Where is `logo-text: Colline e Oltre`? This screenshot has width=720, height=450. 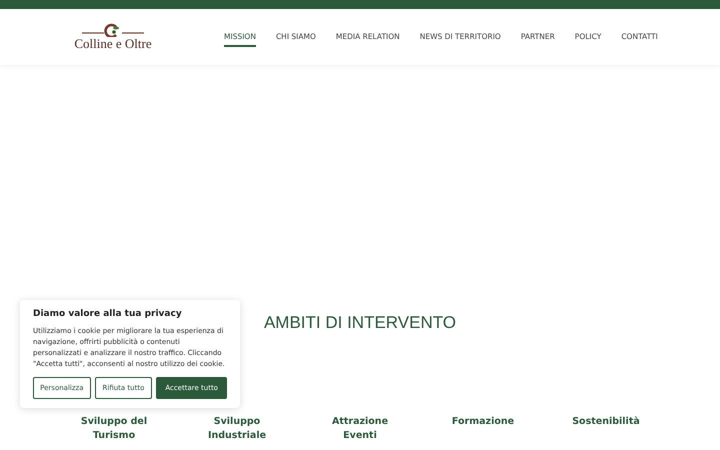 logo-text: Colline e Oltre is located at coordinates (113, 44).